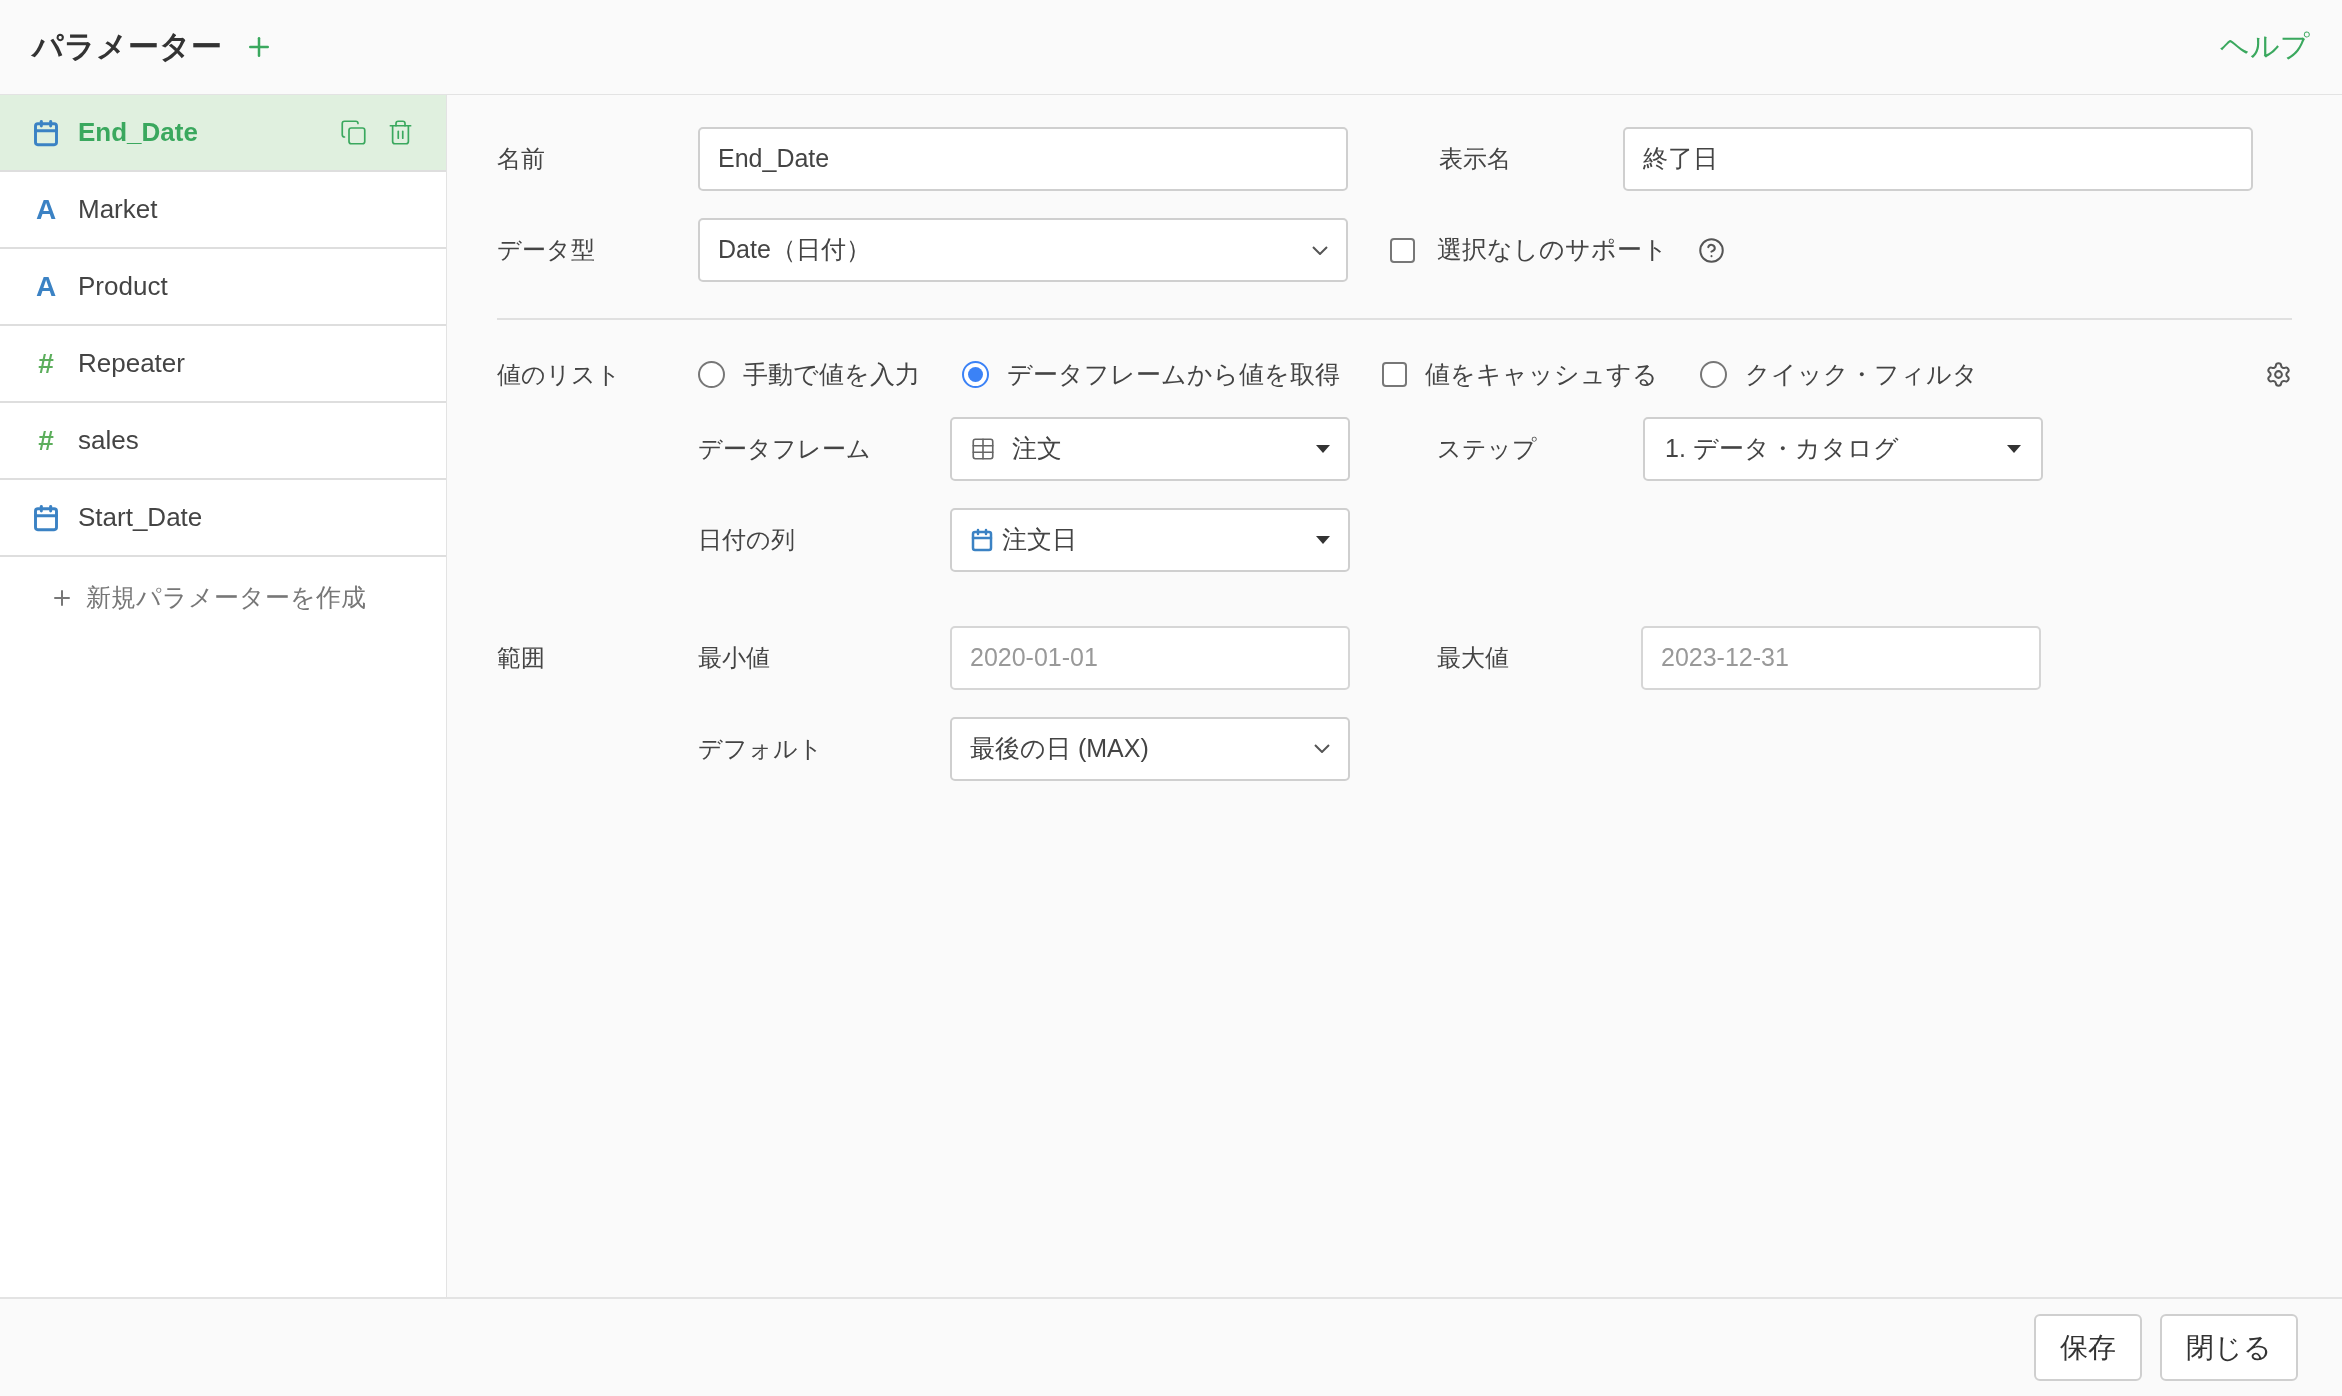  What do you see at coordinates (784, 448) in the screenshot?
I see `field-label: データフレーム` at bounding box center [784, 448].